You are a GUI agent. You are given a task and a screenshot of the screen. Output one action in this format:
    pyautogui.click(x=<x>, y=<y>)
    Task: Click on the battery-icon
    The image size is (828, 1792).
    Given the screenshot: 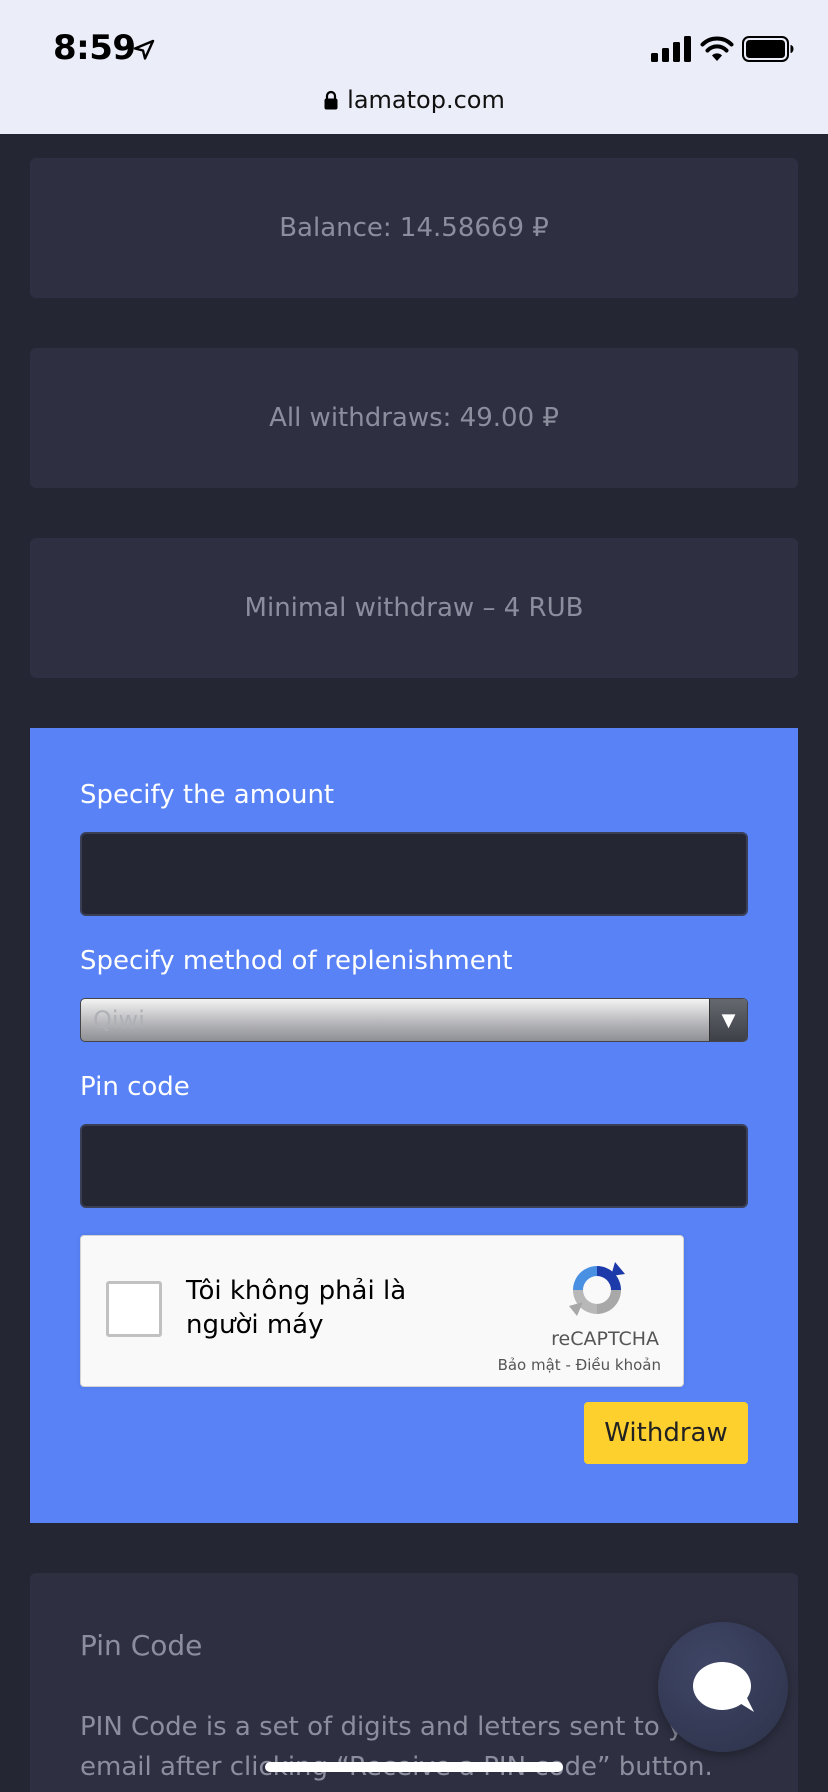 What is the action you would take?
    pyautogui.click(x=768, y=49)
    